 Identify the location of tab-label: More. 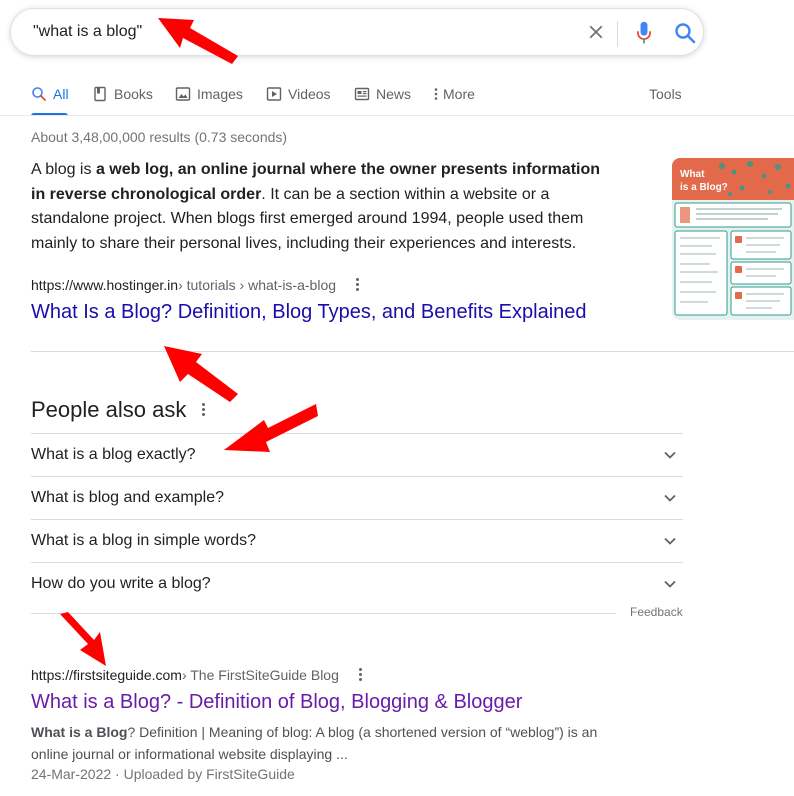
(459, 94).